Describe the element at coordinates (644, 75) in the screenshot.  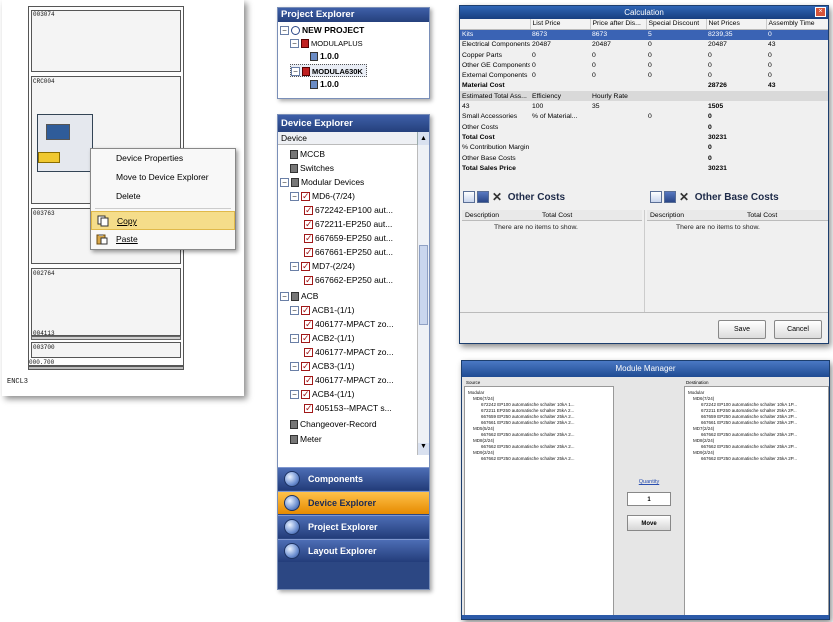
I see `table-row: External Components 0 0 0 0 0` at that location.